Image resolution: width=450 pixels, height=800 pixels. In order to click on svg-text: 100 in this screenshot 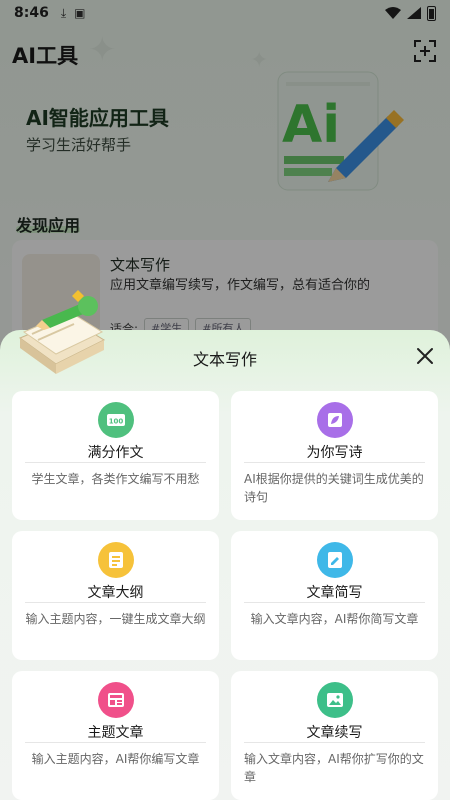, I will do `click(115, 422)`.